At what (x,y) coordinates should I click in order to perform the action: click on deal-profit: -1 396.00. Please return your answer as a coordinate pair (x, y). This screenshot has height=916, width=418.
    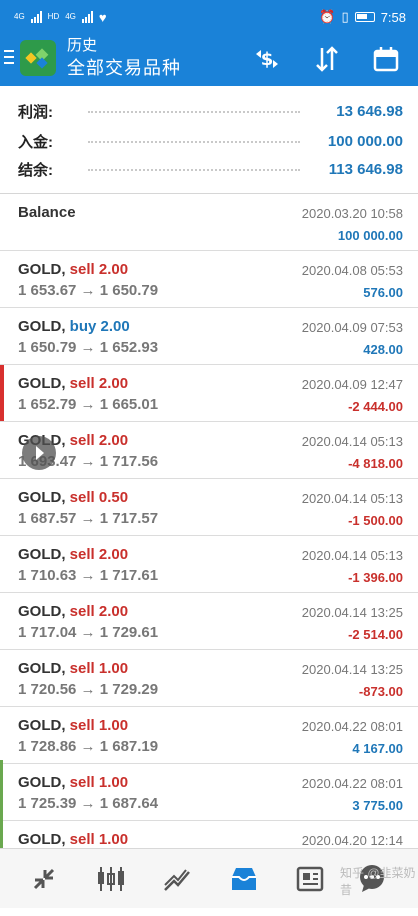
    Looking at the image, I should click on (375, 577).